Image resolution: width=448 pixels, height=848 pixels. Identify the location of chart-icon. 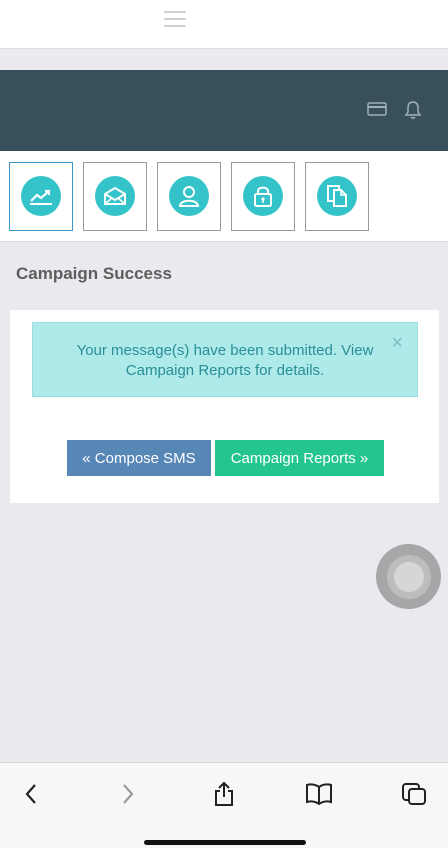
(41, 196).